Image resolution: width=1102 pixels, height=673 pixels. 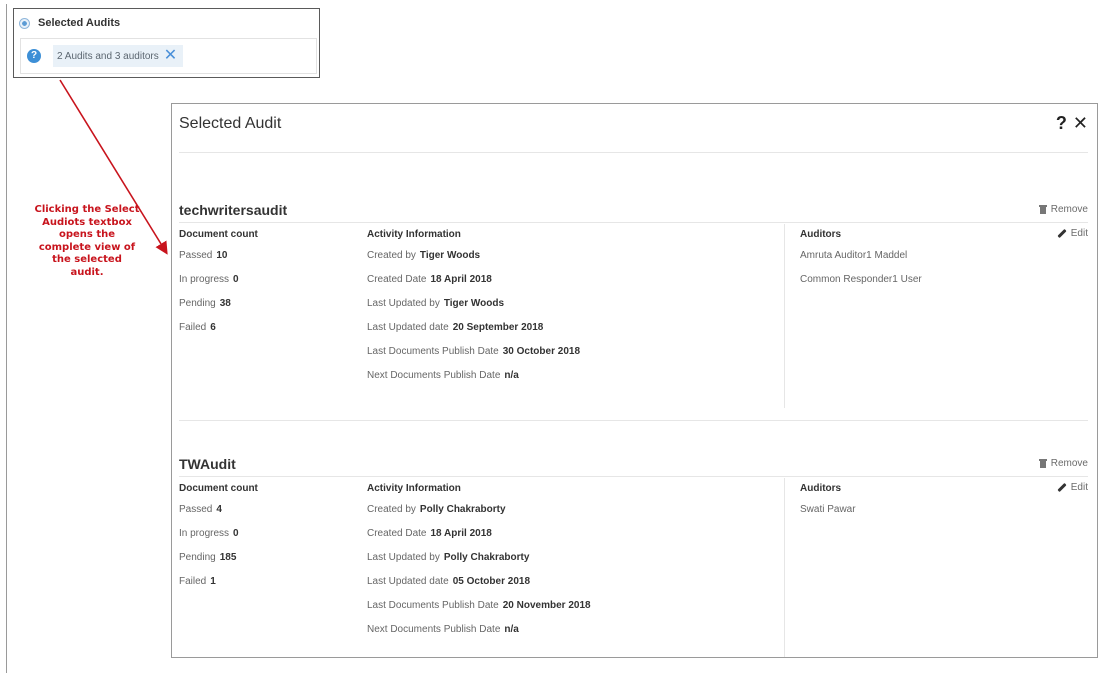 I want to click on document-count-row: Pending 38, so click(x=218, y=304).